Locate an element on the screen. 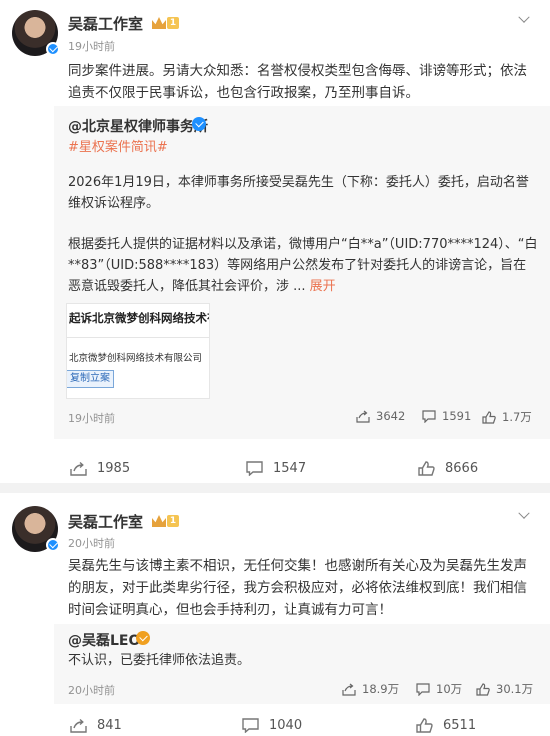  repost-like-count: 1.7万 is located at coordinates (517, 417).